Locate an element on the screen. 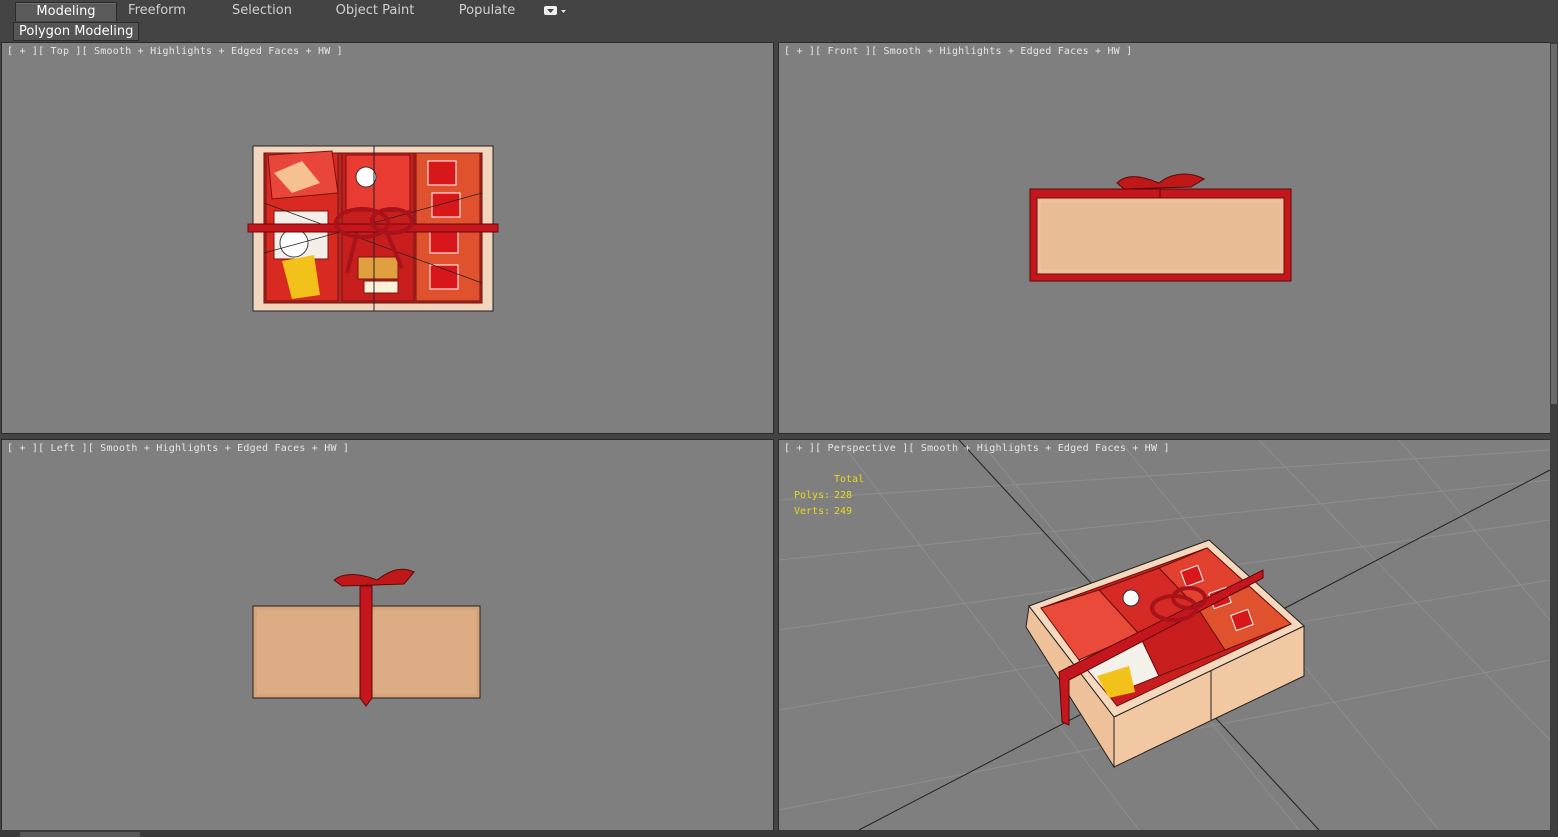 This screenshot has height=837, width=1558. subtab-polygon-modeling: Polygon Modeling is located at coordinates (76, 31).